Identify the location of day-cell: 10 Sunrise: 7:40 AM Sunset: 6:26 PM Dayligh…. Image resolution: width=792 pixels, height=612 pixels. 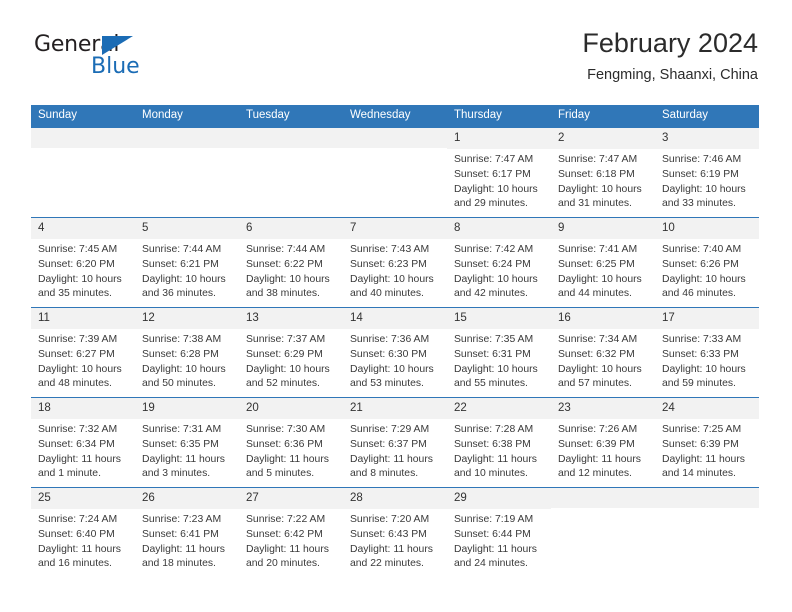
(707, 262).